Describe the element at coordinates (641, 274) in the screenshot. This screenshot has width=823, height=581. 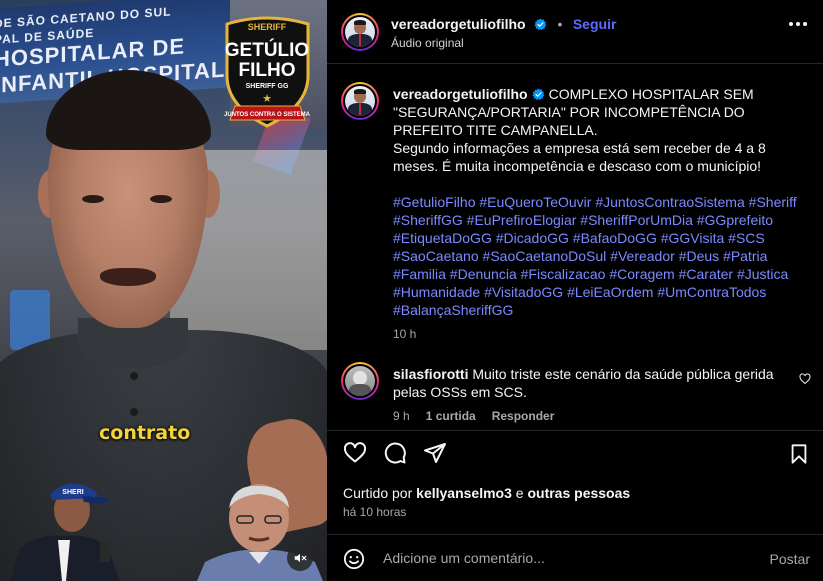
I see `hashtag-link: #Coragem` at that location.